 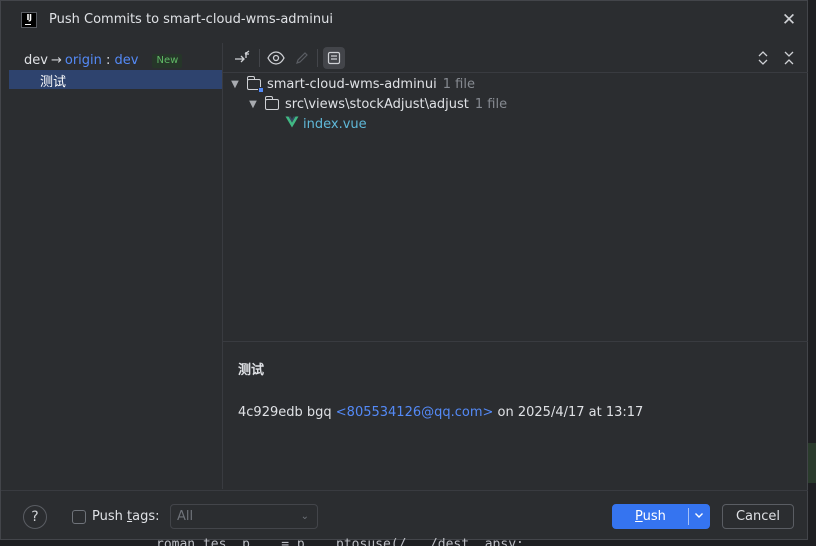 What do you see at coordinates (35, 517) in the screenshot?
I see `help-button: ?` at bounding box center [35, 517].